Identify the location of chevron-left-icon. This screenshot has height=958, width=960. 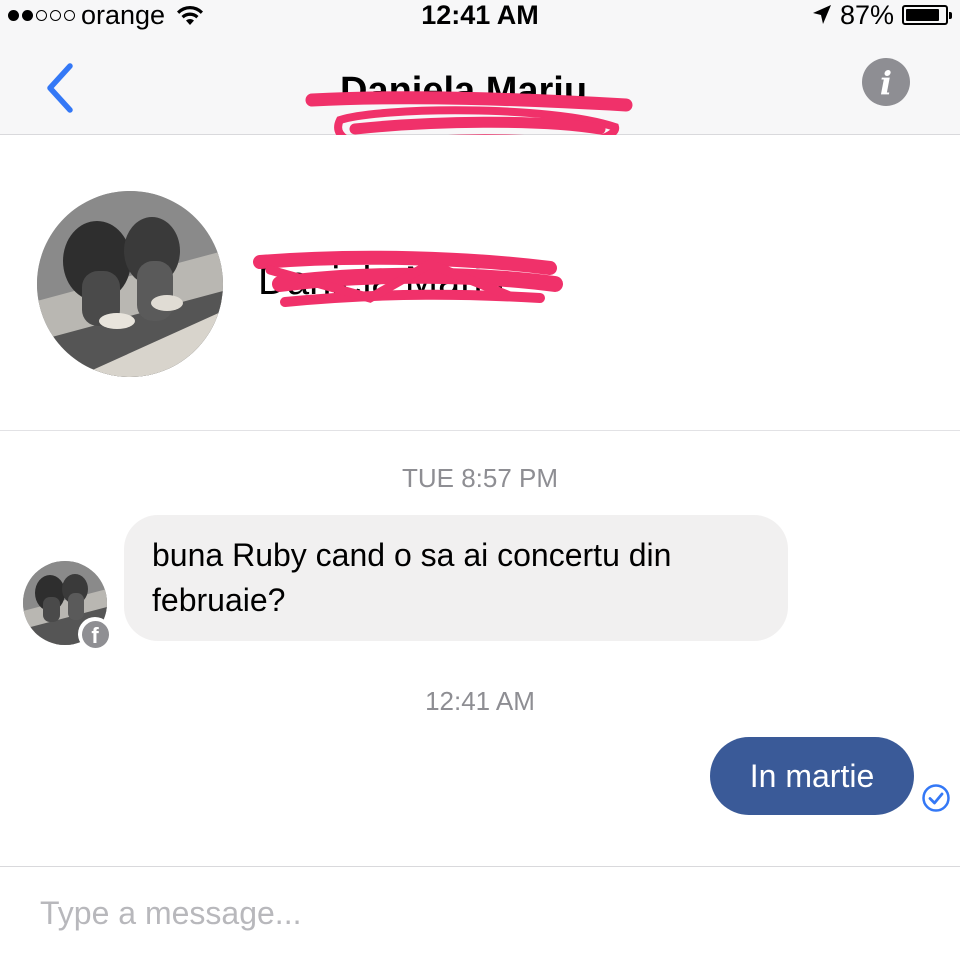
(60, 88).